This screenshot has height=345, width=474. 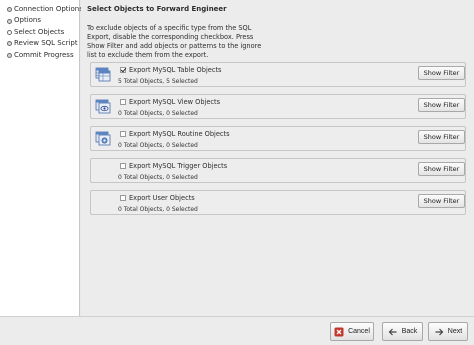 What do you see at coordinates (409, 331) in the screenshot?
I see `back-label: Back` at bounding box center [409, 331].